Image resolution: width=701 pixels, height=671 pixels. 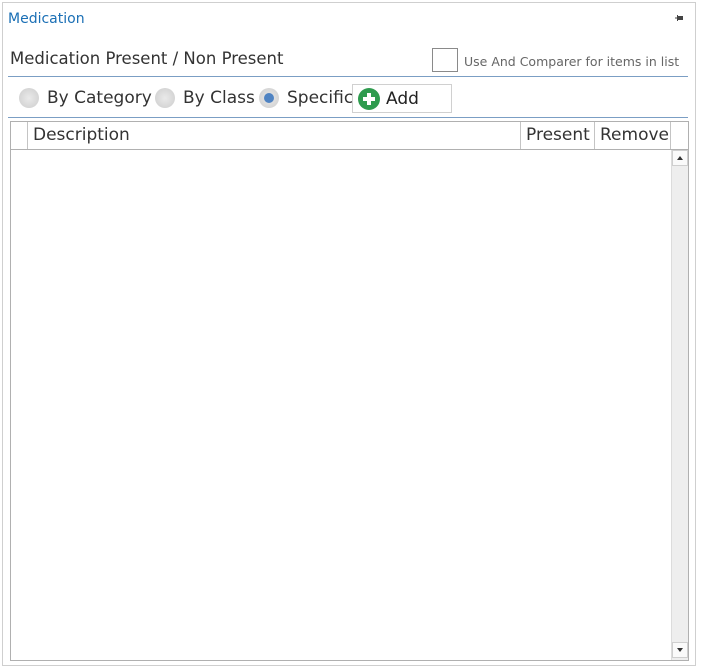 I want to click on and-comparer-checkbox, so click(x=445, y=60).